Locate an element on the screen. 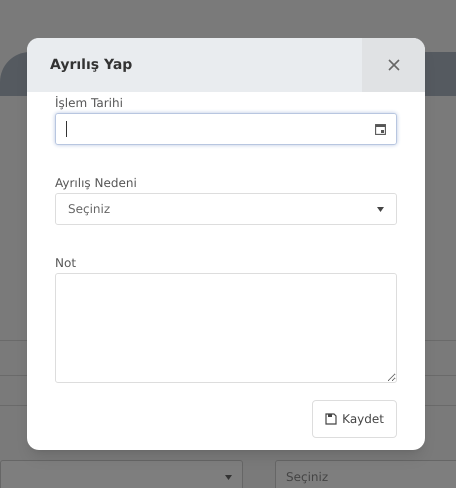  field-label: Ayrılış Nedeni is located at coordinates (96, 183).